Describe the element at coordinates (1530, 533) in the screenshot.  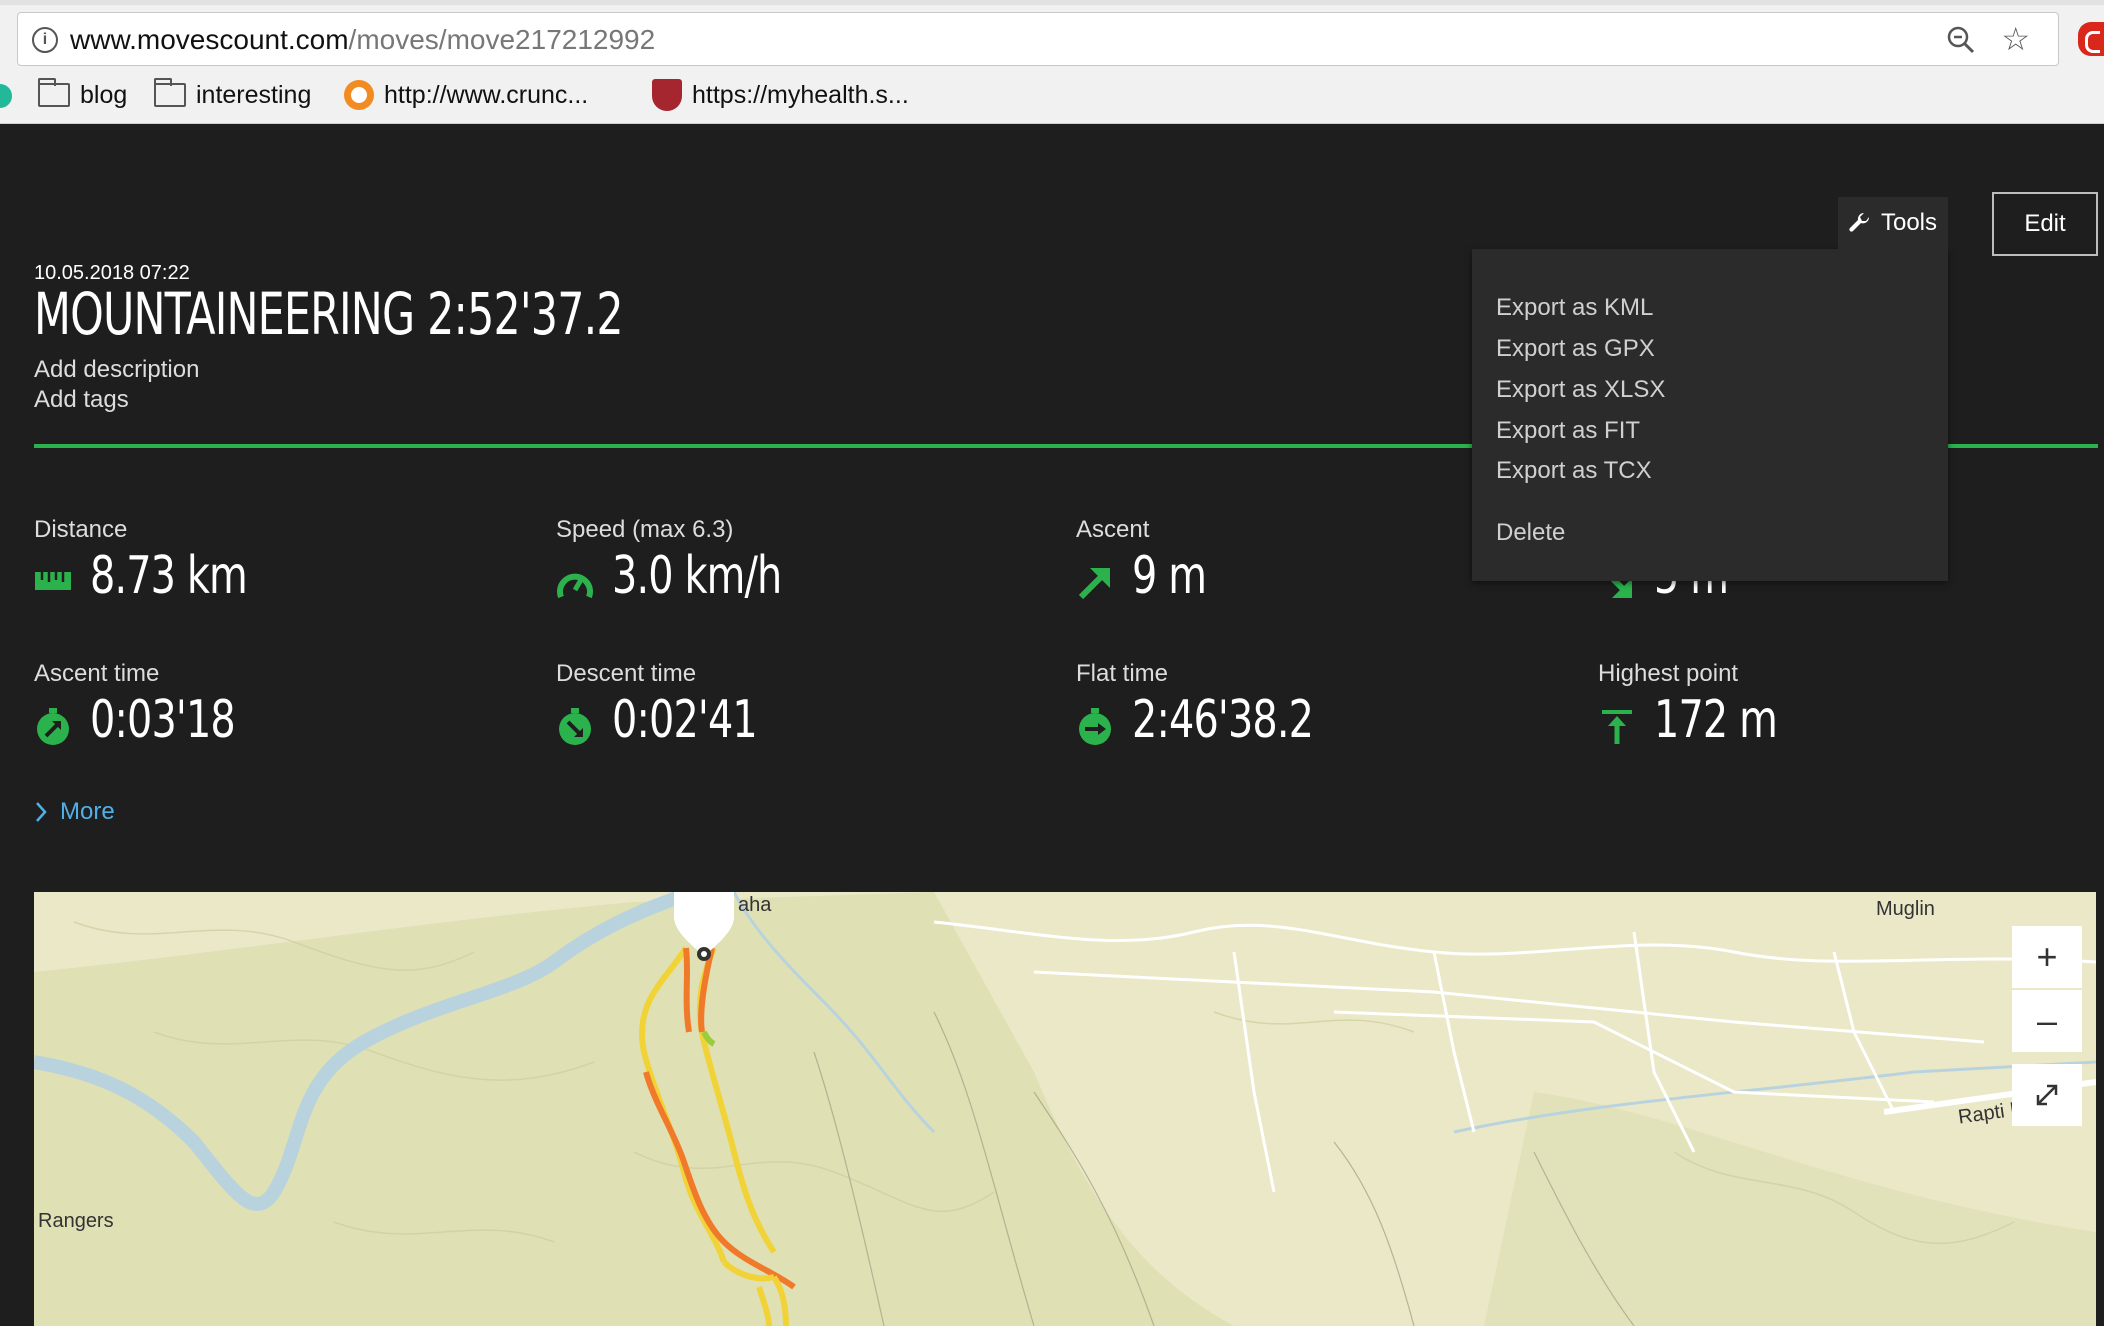
I see `menu-item-delete: Delete` at that location.